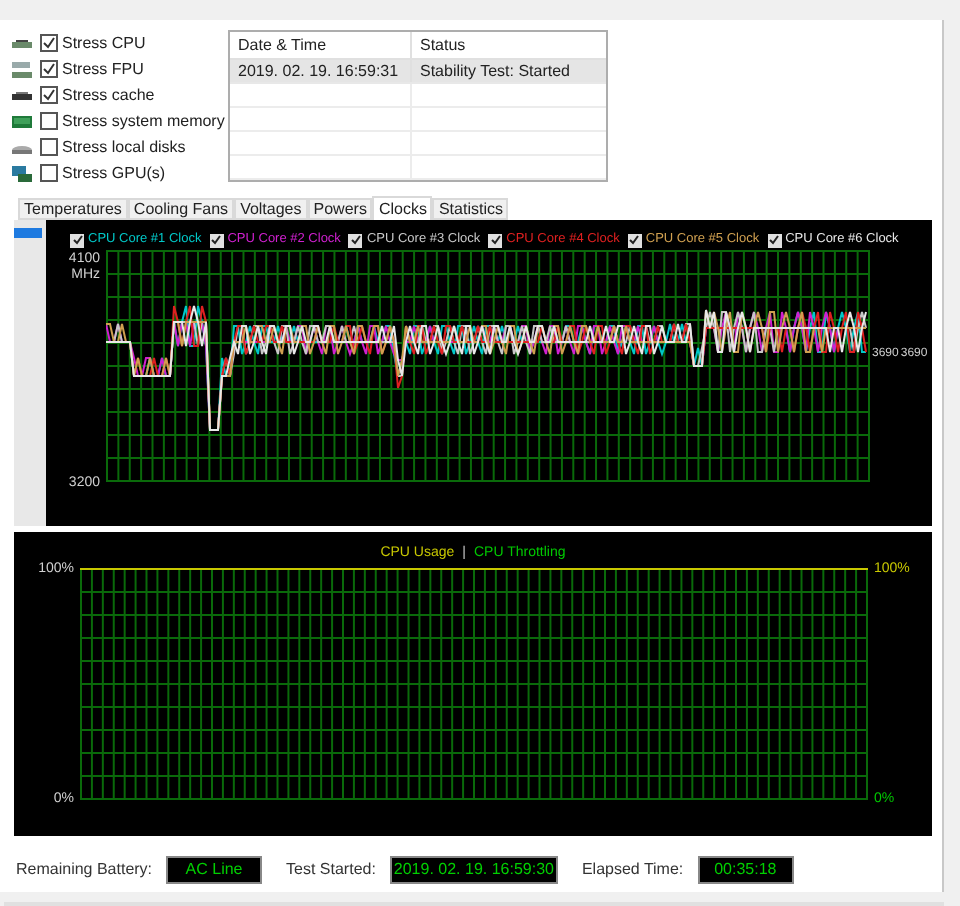 The width and height of the screenshot is (960, 906). I want to click on tab: Voltages, so click(271, 209).